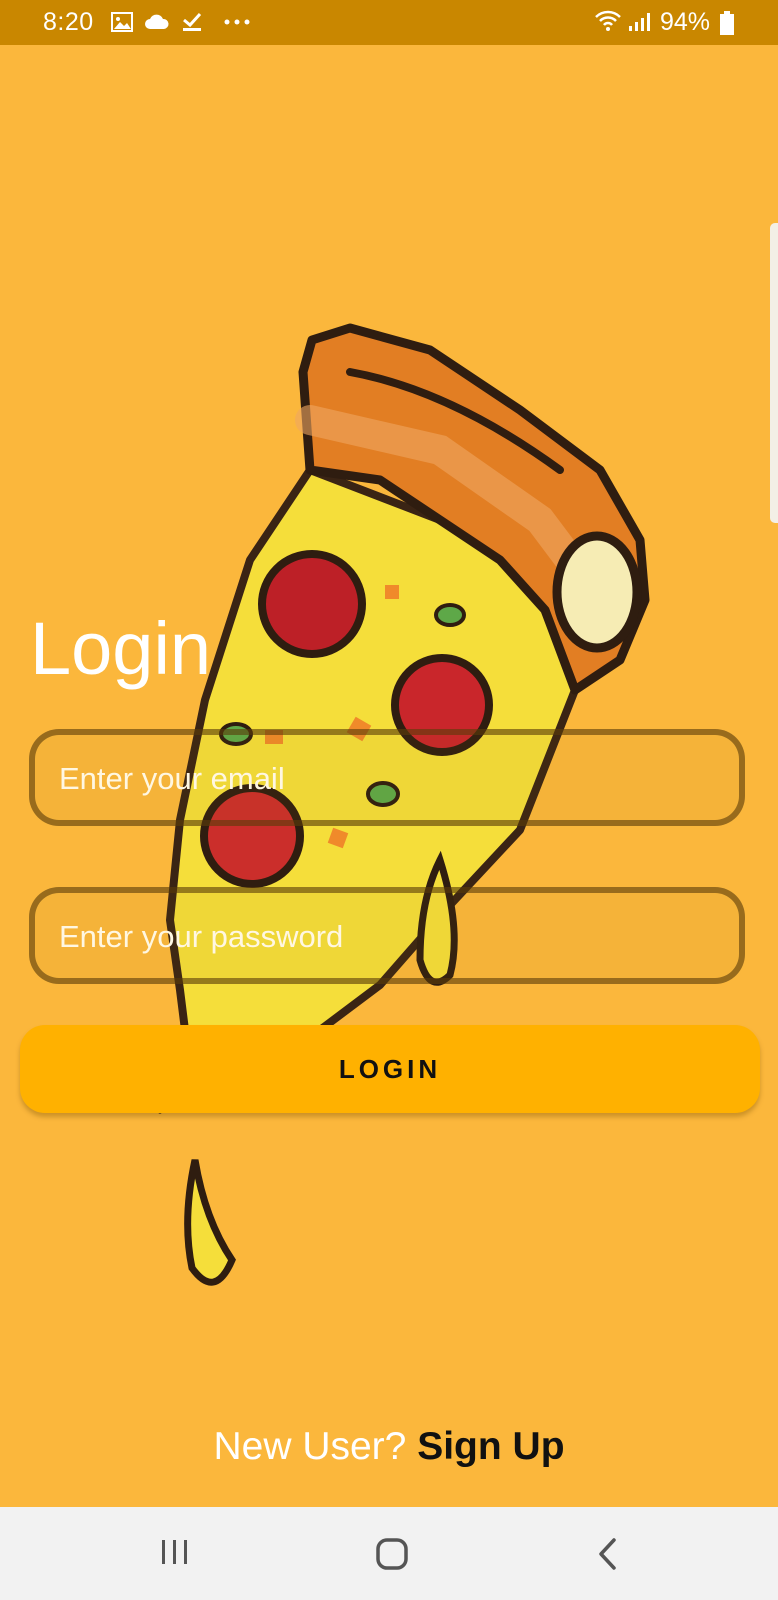 This screenshot has width=778, height=1600. What do you see at coordinates (774, 373) in the screenshot?
I see `scroll-handle` at bounding box center [774, 373].